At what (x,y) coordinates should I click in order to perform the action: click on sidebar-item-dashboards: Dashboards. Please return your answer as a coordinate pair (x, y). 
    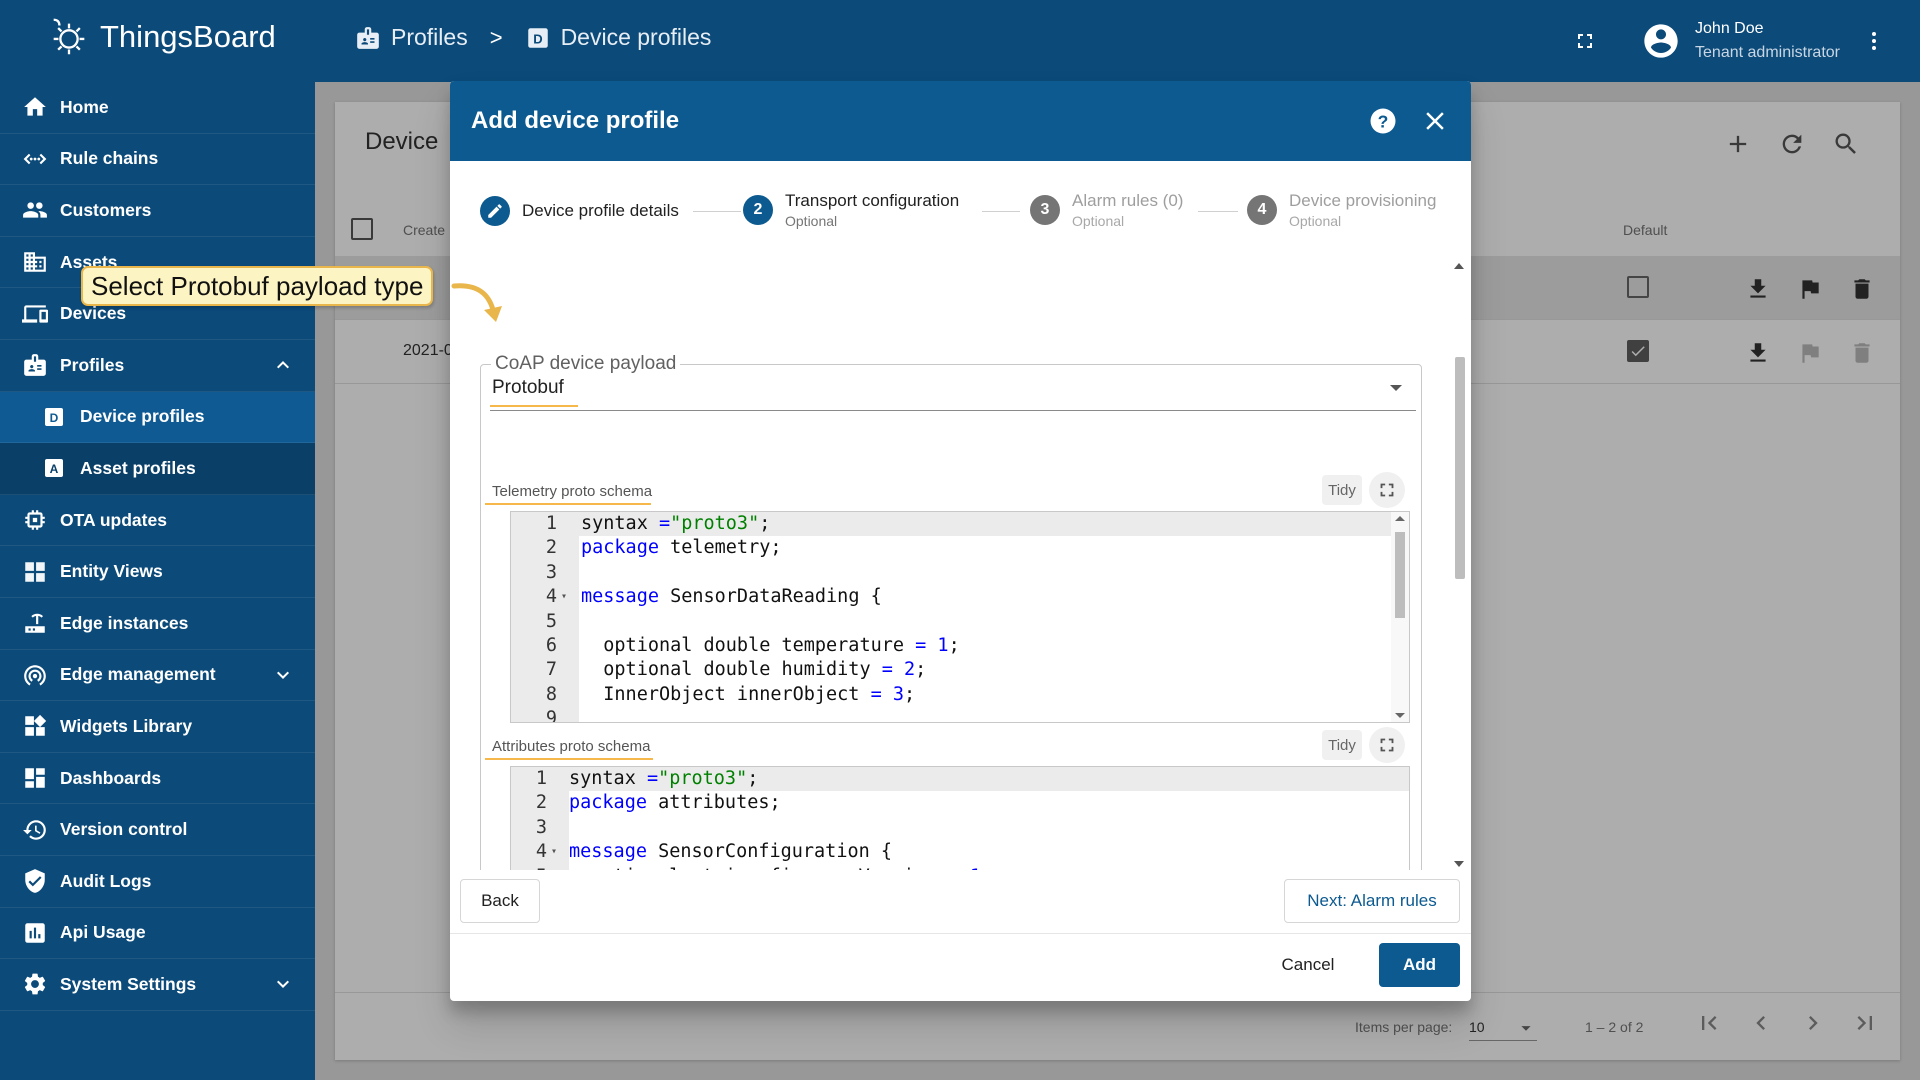
    Looking at the image, I should click on (157, 779).